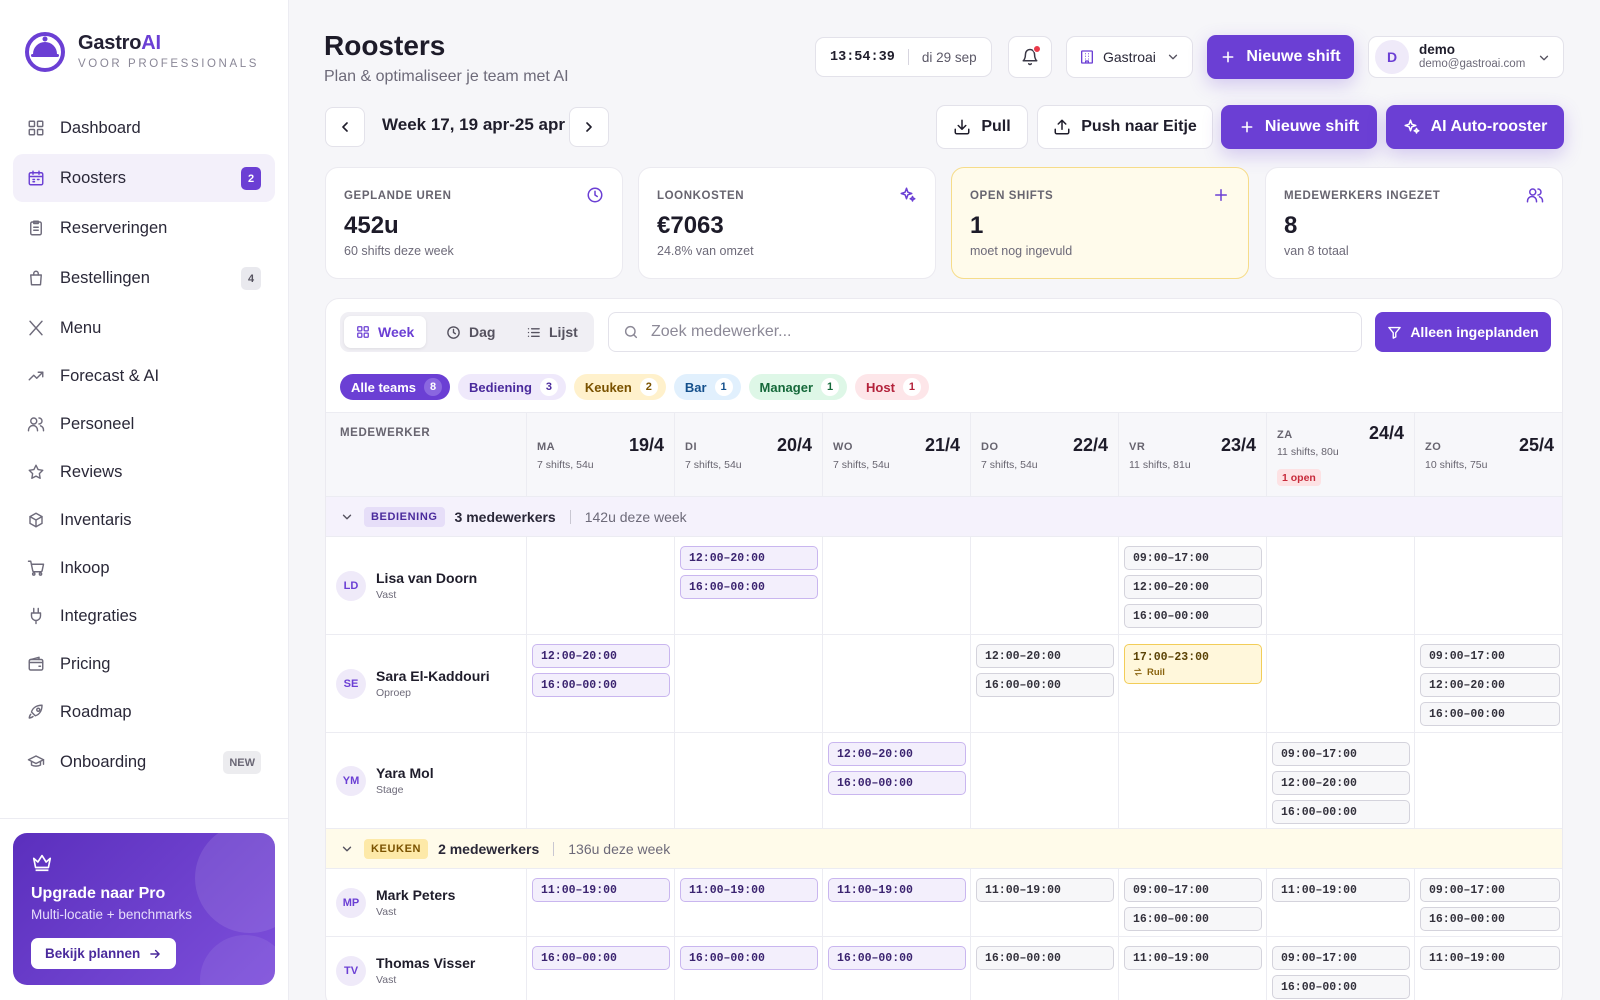 The height and width of the screenshot is (1000, 1600). What do you see at coordinates (944, 516) in the screenshot?
I see `team-group-bediening: BEDIENING 3 medewerkers 142u deze week` at bounding box center [944, 516].